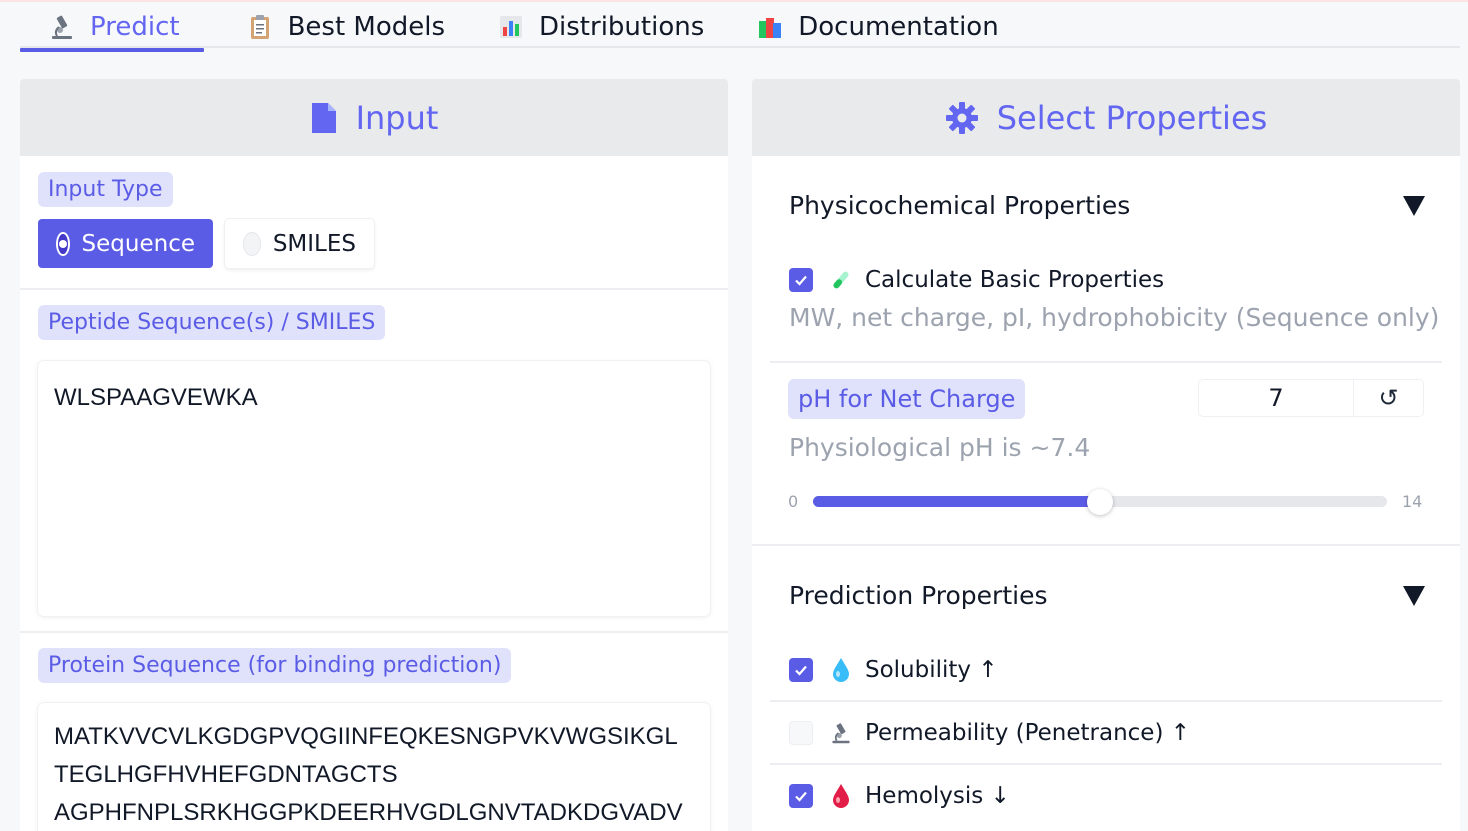 The height and width of the screenshot is (831, 1468). I want to click on tab-distributions-label: Distributions, so click(622, 27).